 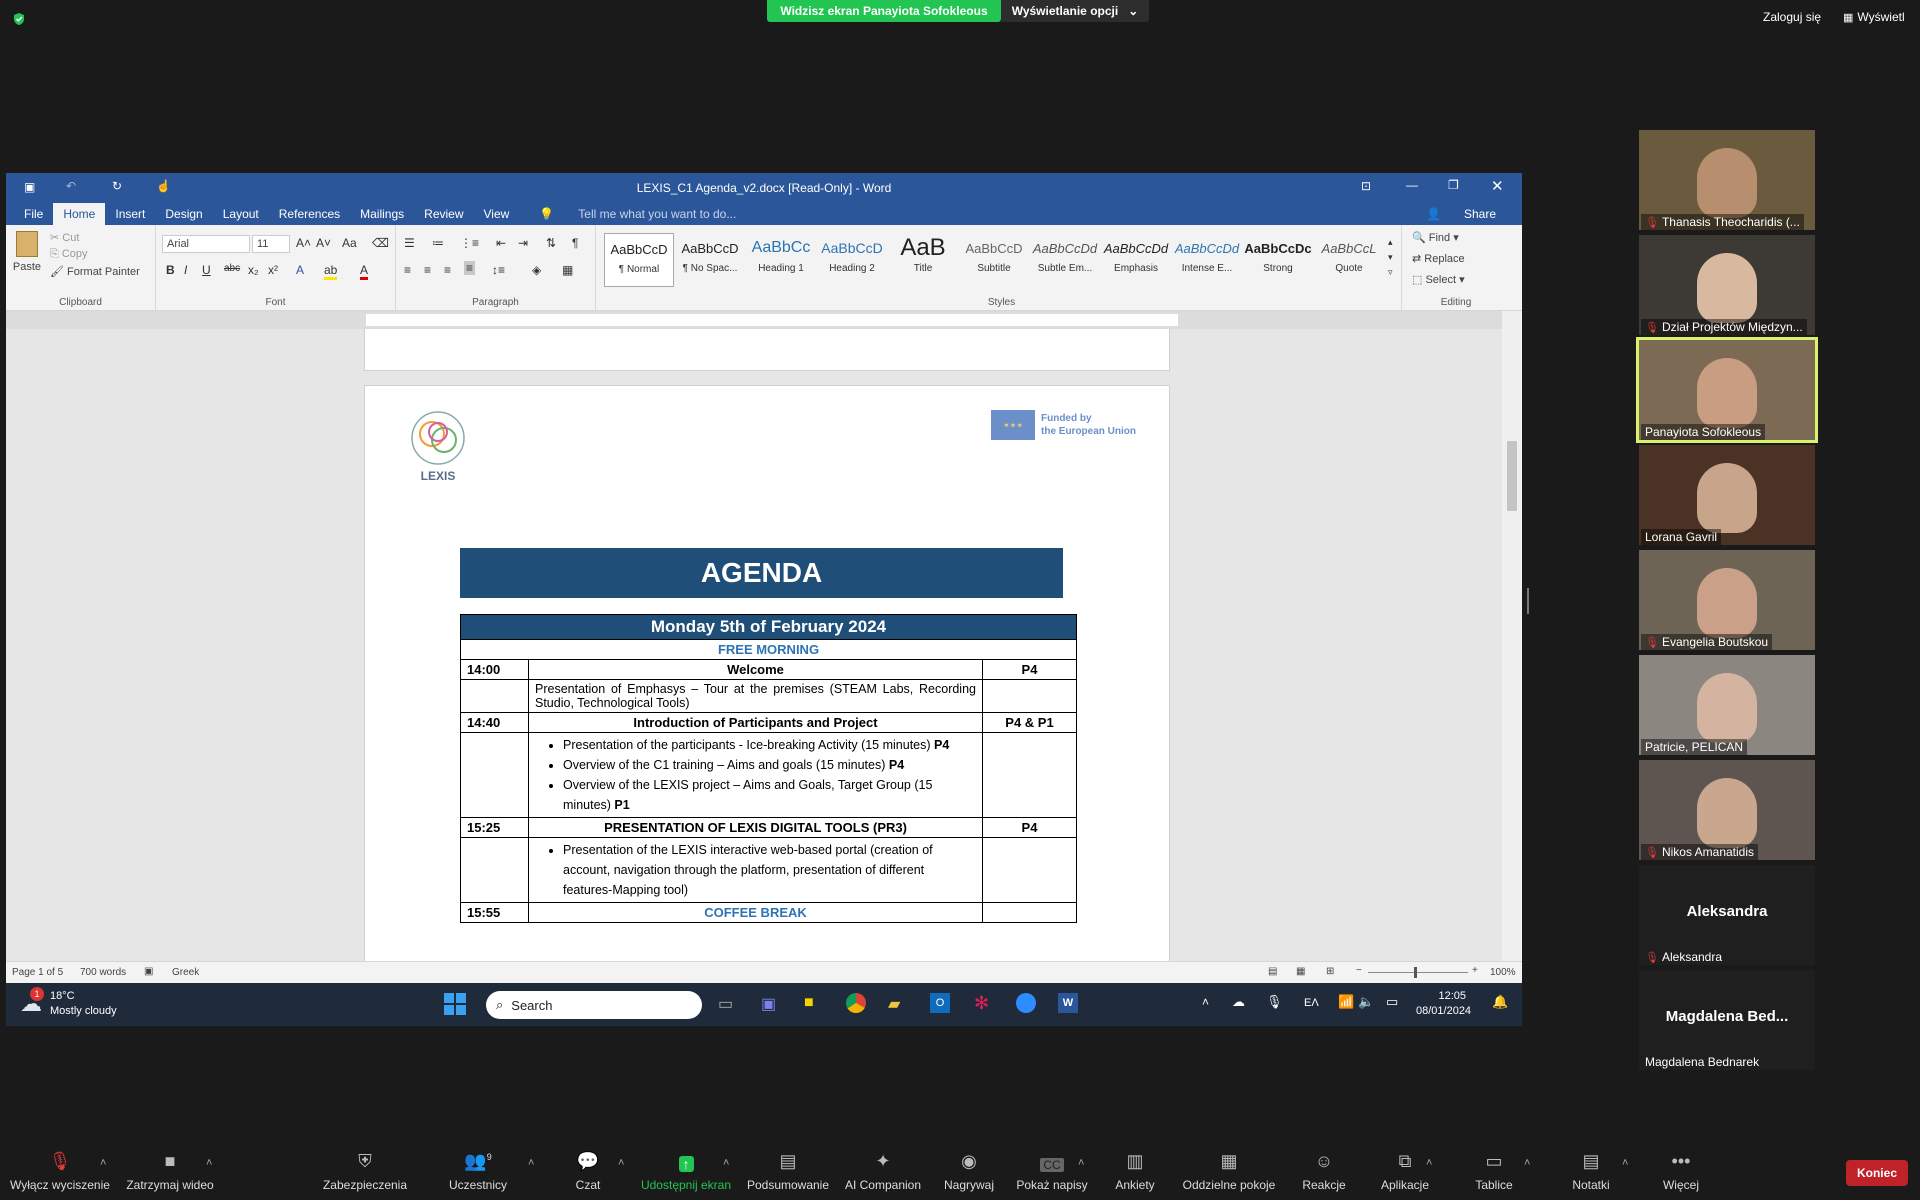 I want to click on underline-icon: U, so click(x=206, y=270).